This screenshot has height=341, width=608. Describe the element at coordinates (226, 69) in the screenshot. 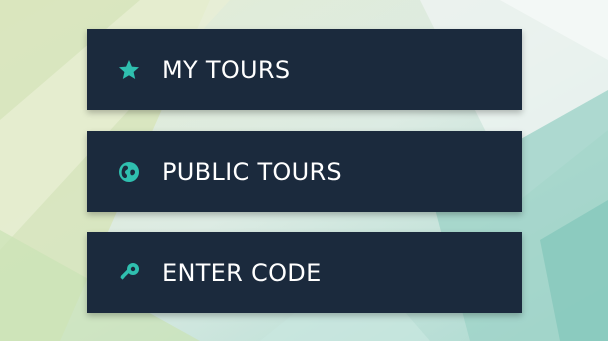

I see `my-tours-label: MY TOURS` at that location.